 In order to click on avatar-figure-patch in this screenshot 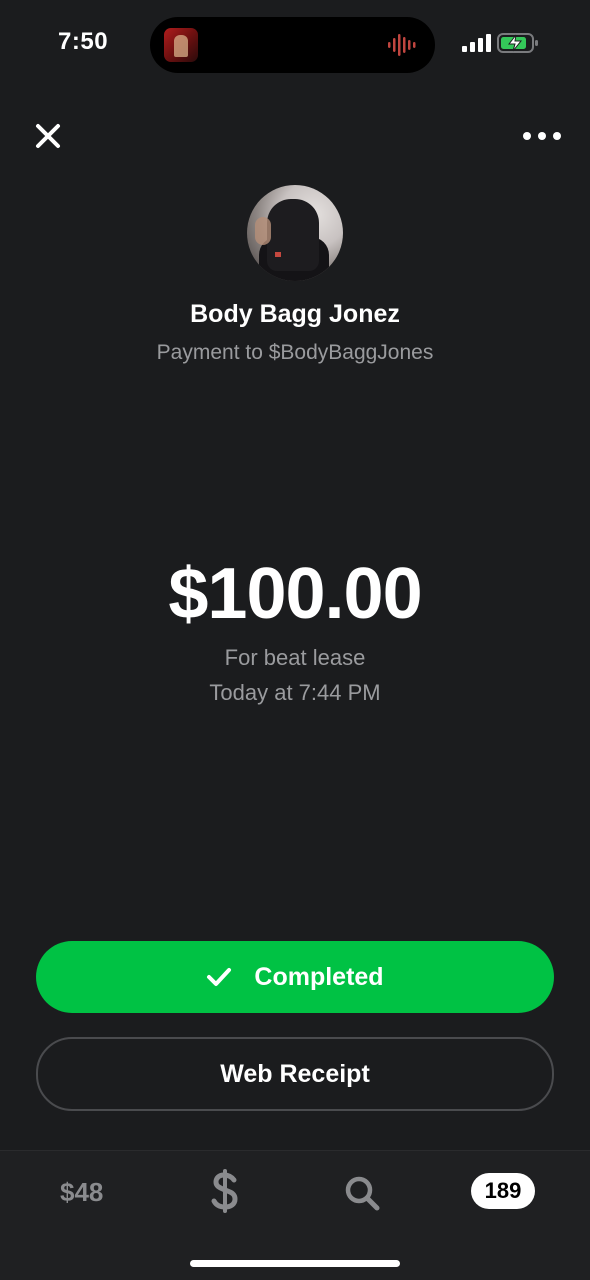, I will do `click(278, 254)`.